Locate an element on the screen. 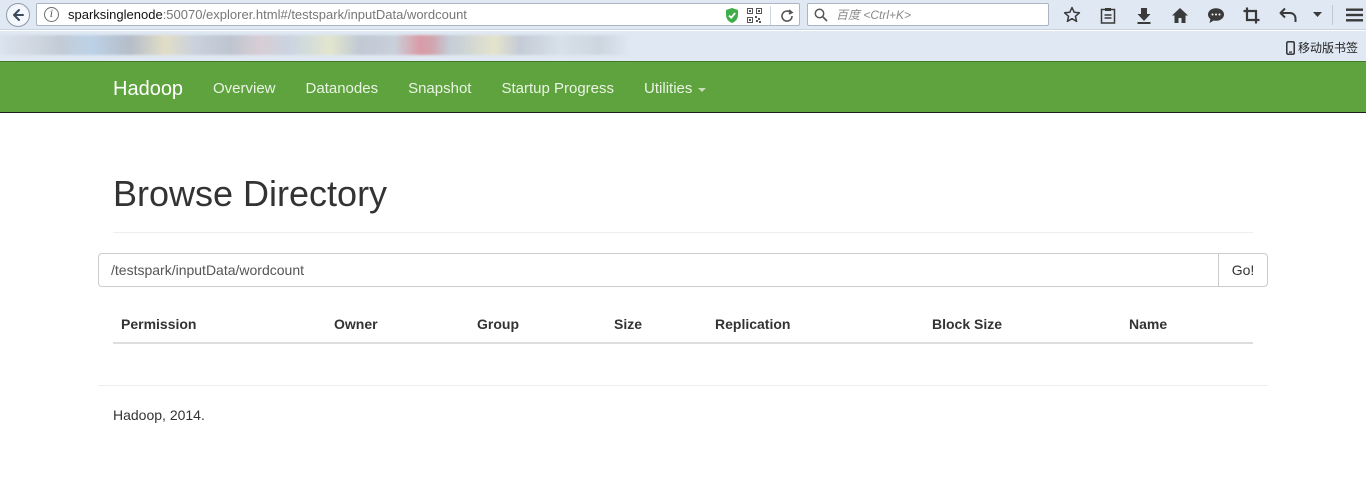 This screenshot has height=482, width=1366. download-icon is located at coordinates (1143, 15).